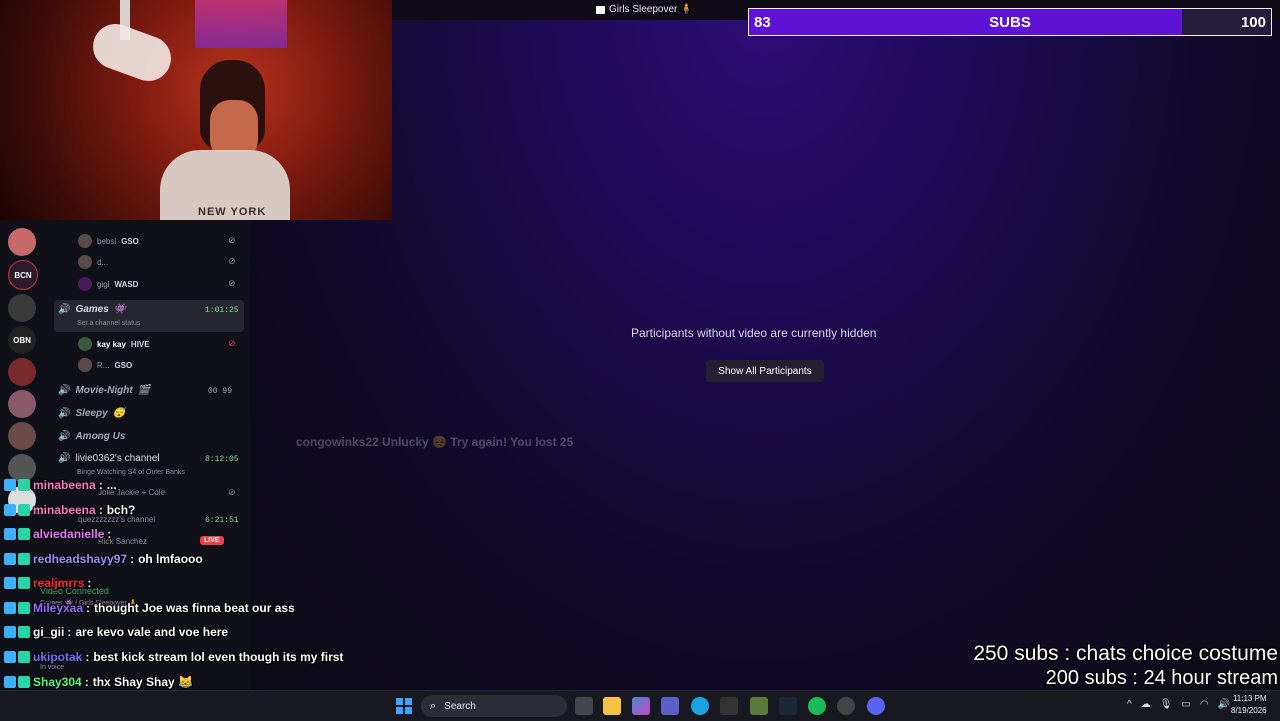 The height and width of the screenshot is (721, 1280). Describe the element at coordinates (104, 390) in the screenshot. I see `channel-movie-night: 🔊 Movie-Night 🎬` at that location.